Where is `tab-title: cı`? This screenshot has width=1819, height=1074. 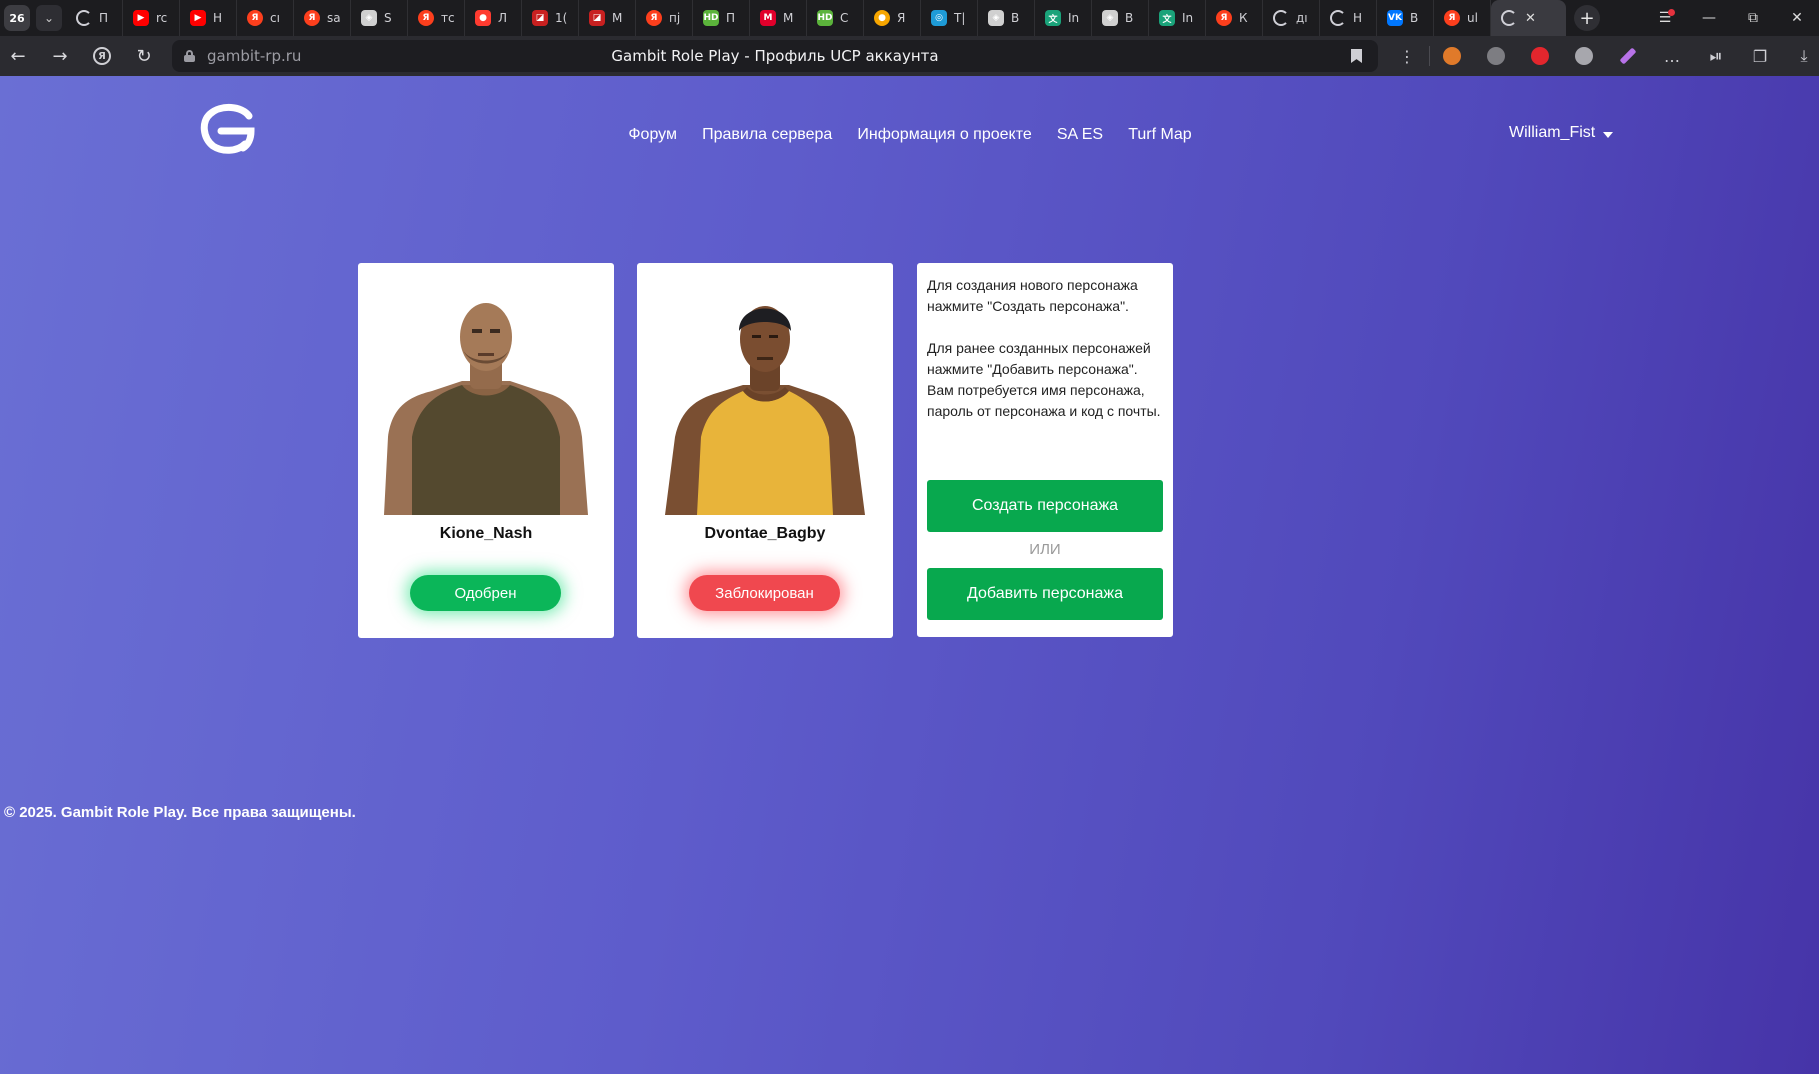 tab-title: cı is located at coordinates (275, 18).